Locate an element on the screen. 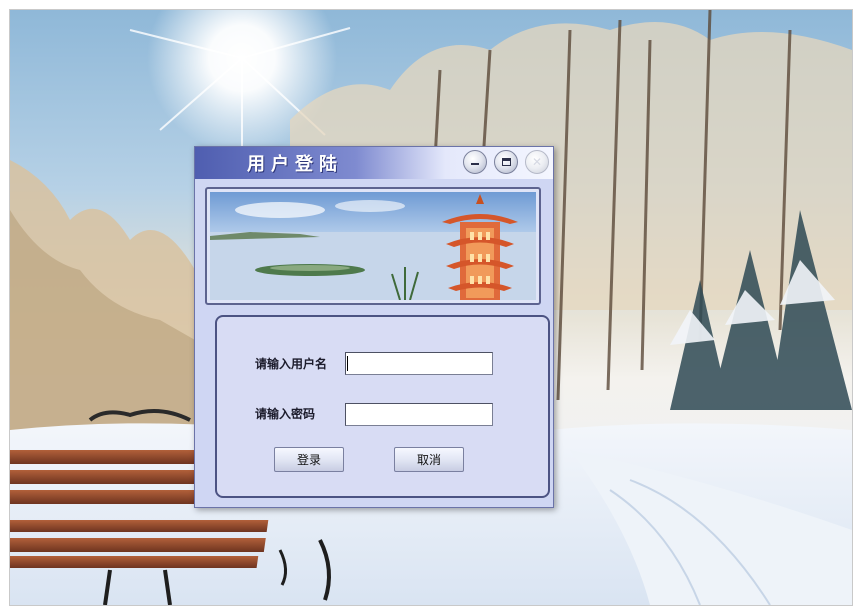  close-icon: ✕ is located at coordinates (537, 162).